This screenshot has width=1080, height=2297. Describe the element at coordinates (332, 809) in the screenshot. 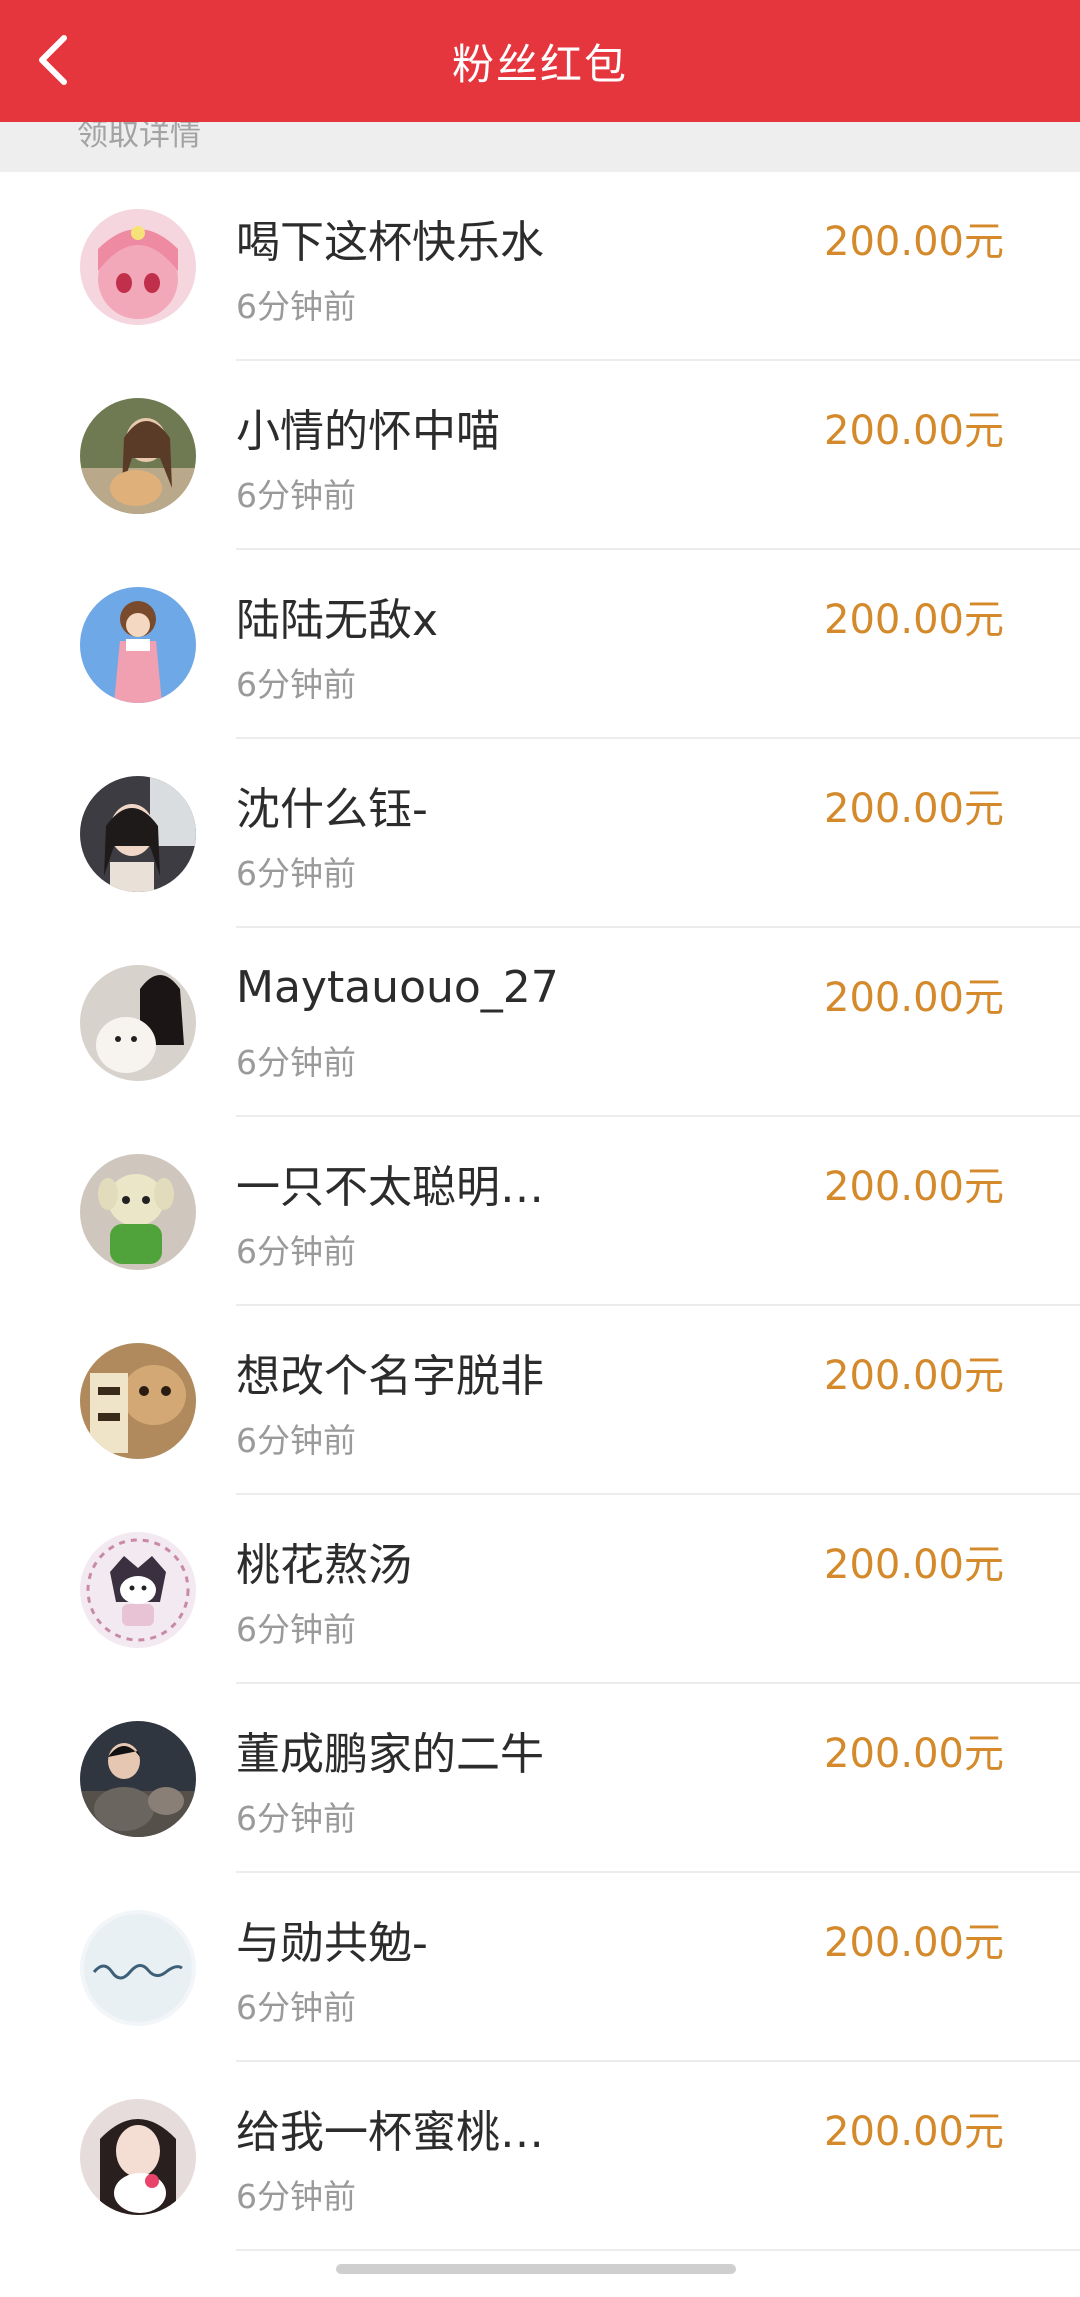

I see `recipient-name: 沈什么钰-` at that location.